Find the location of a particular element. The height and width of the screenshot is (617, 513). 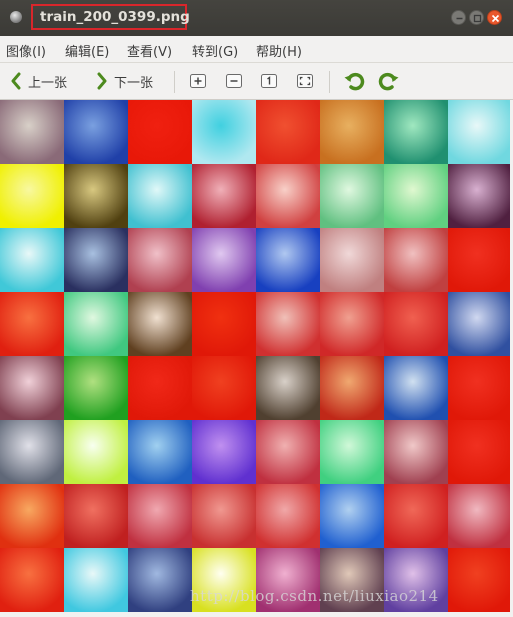

menu-bar: 图像(I) 编辑(E) 查看(V) 转到(G) 帮助(H) is located at coordinates (256, 49).